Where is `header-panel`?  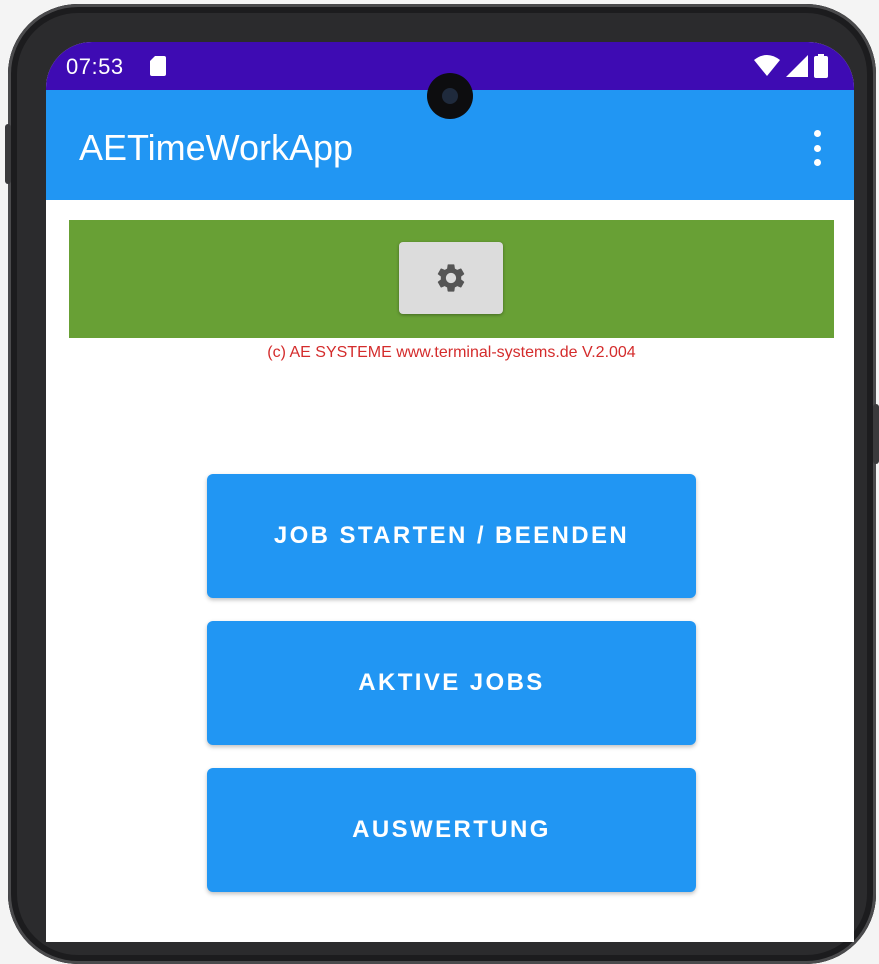 header-panel is located at coordinates (451, 279).